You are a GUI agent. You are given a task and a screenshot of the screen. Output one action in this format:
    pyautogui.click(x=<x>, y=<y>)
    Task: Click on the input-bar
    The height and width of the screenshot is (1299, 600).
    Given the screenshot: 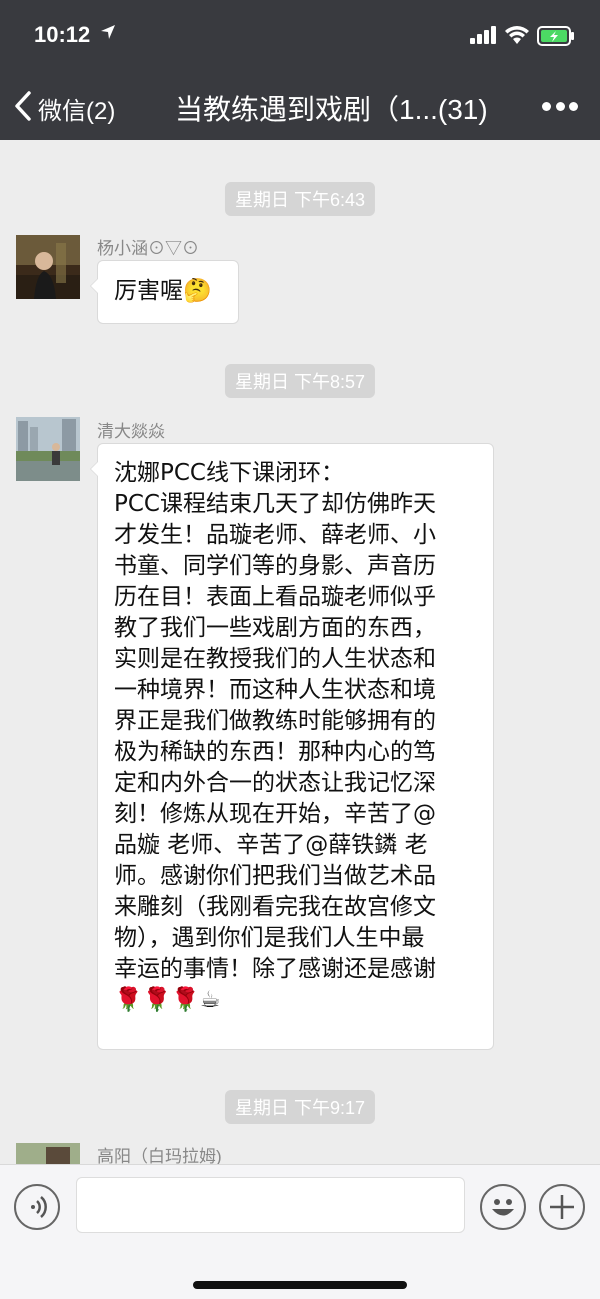 What is the action you would take?
    pyautogui.click(x=300, y=1231)
    